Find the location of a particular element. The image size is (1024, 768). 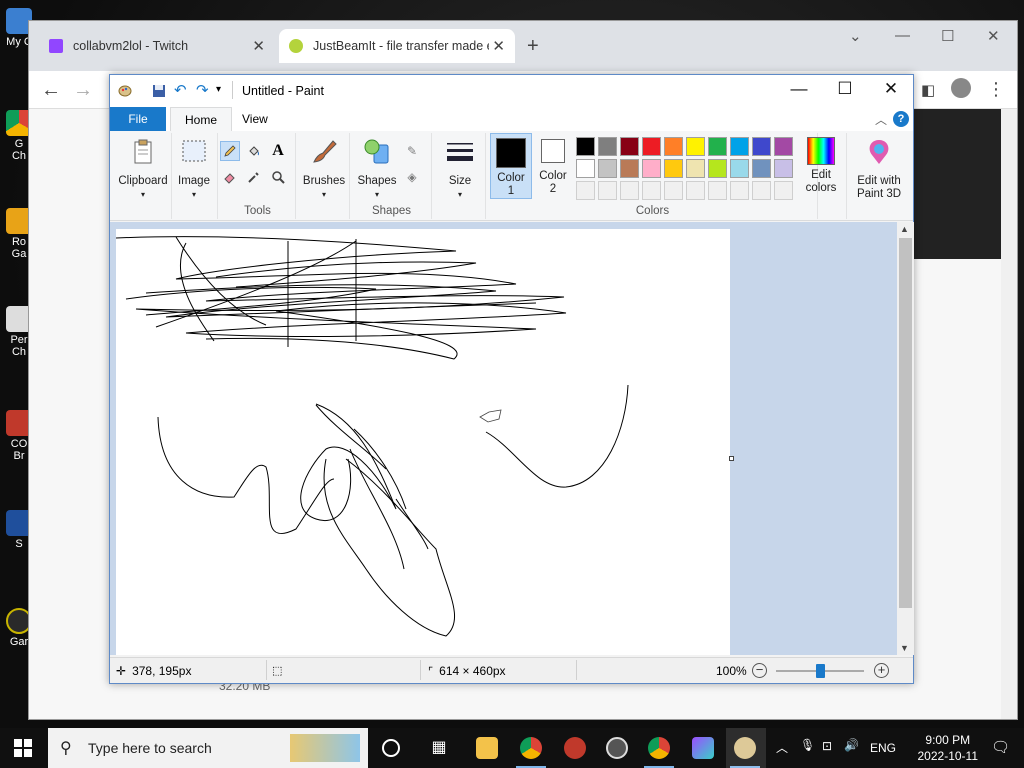

collapse-ribbon-icon: ︿ is located at coordinates (881, 119).